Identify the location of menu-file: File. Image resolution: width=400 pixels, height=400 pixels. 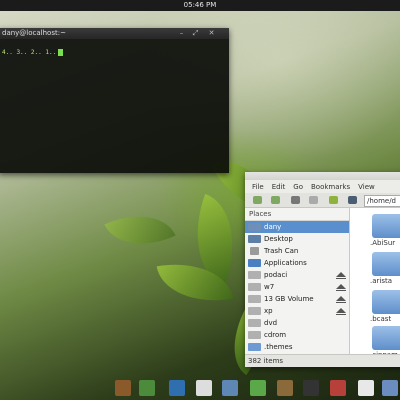
(258, 187).